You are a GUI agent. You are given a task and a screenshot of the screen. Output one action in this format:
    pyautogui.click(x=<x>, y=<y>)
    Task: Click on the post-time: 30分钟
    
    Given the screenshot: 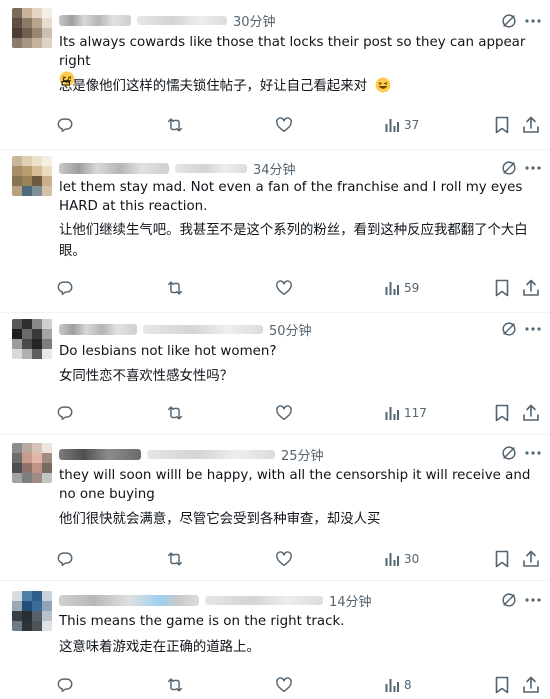 What is the action you would take?
    pyautogui.click(x=254, y=20)
    